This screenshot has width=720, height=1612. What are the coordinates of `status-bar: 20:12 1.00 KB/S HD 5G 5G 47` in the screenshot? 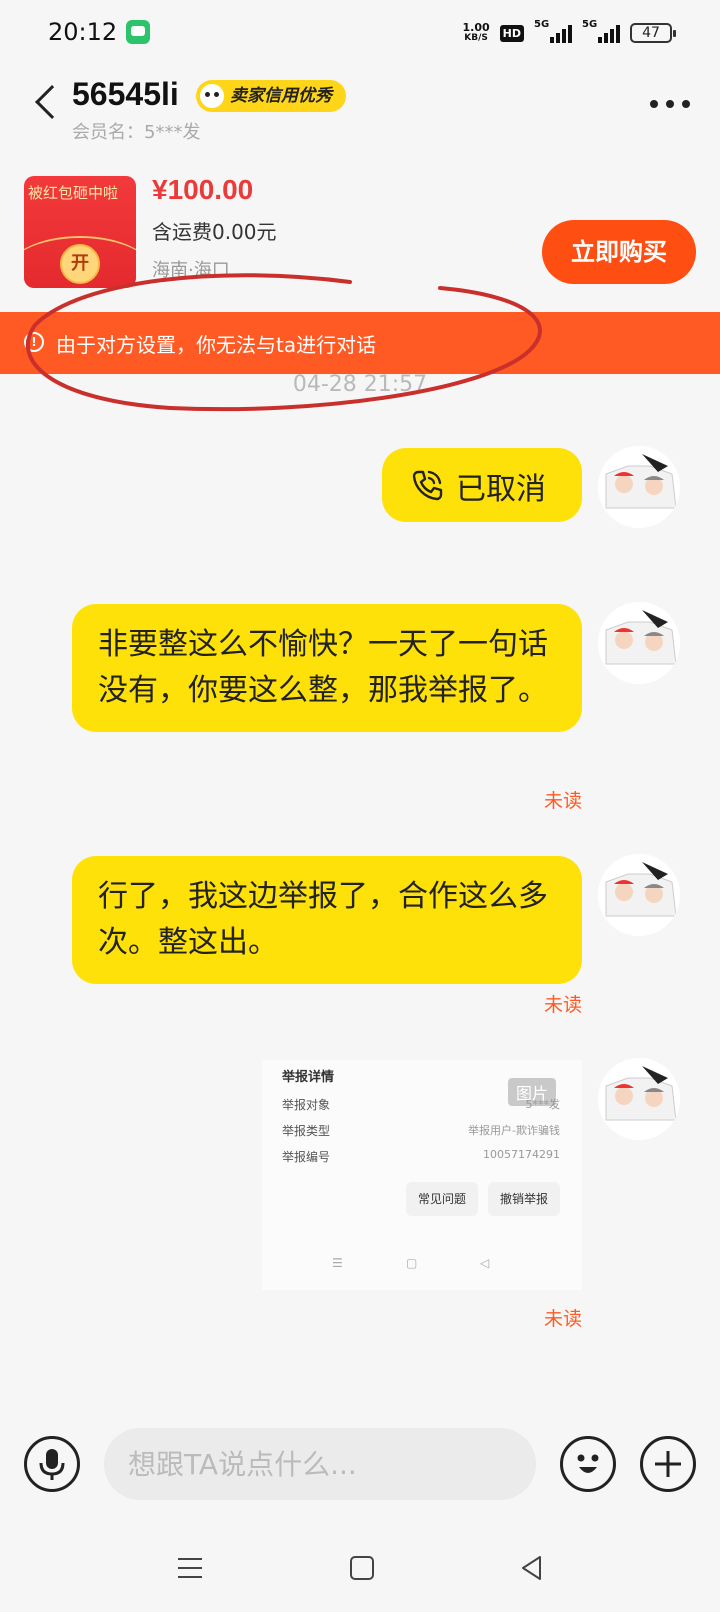 It's located at (360, 33).